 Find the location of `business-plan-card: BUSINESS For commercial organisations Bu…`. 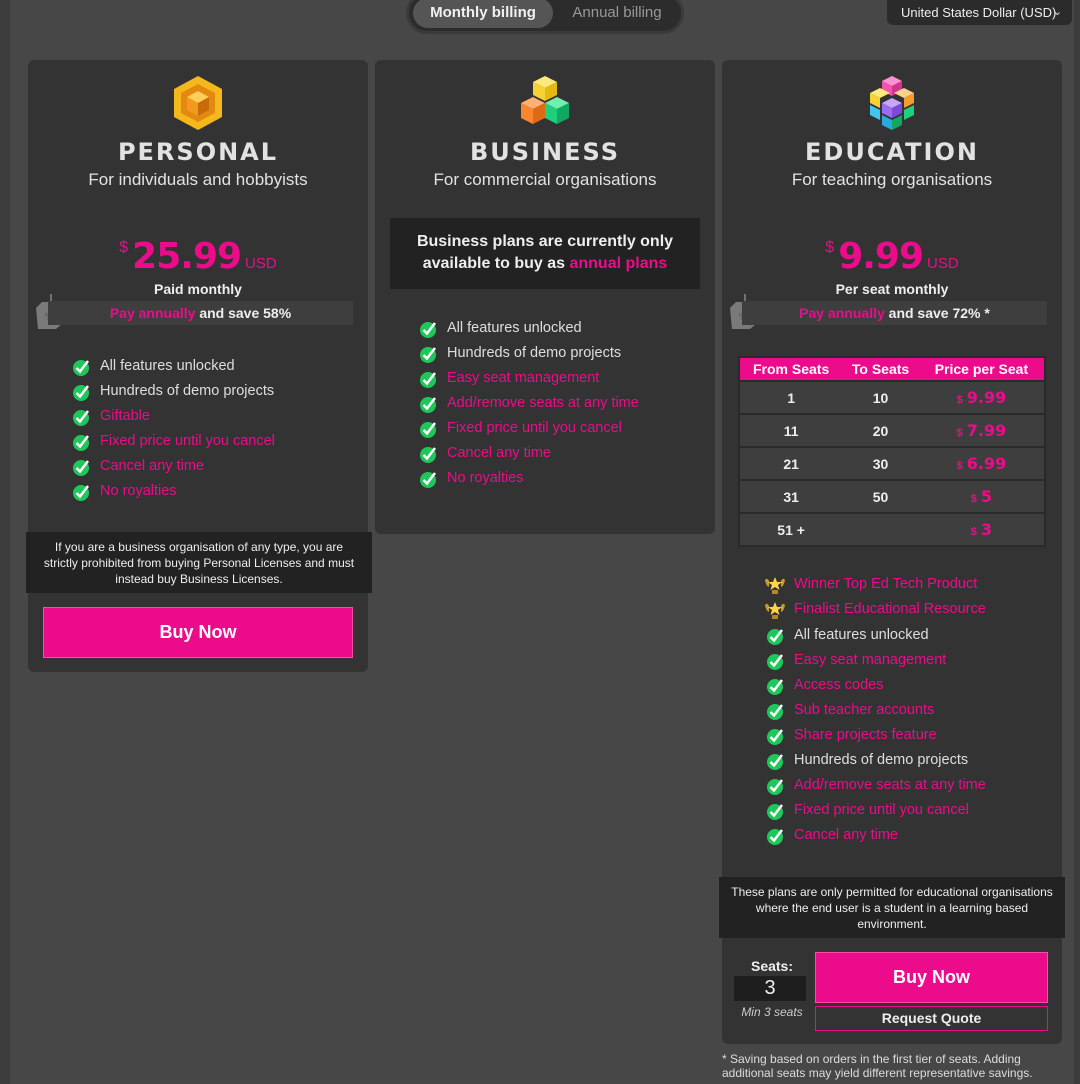

business-plan-card: BUSINESS For commercial organisations Bu… is located at coordinates (545, 297).